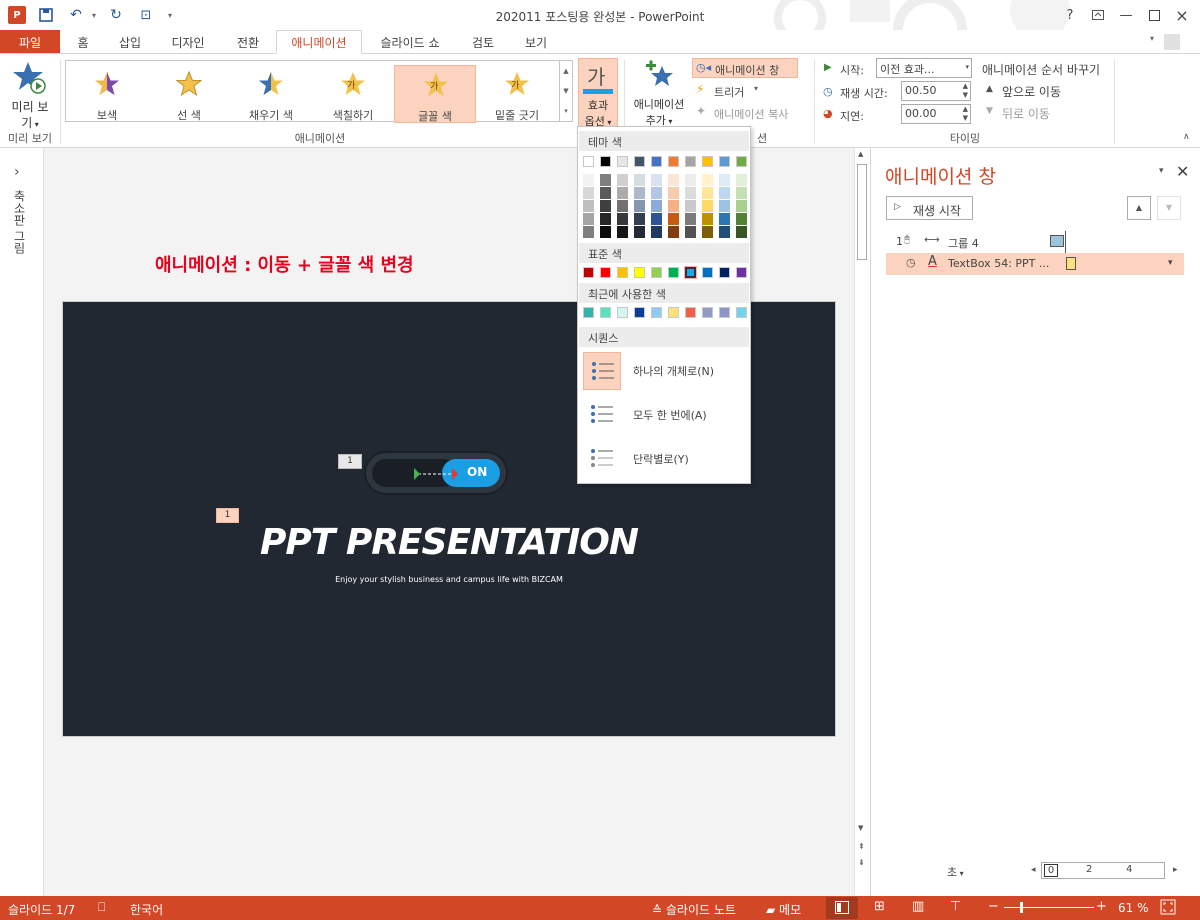 The image size is (1200, 920). What do you see at coordinates (30, 94) in the screenshot?
I see `preview-button: 미리 보 기 ▾` at bounding box center [30, 94].